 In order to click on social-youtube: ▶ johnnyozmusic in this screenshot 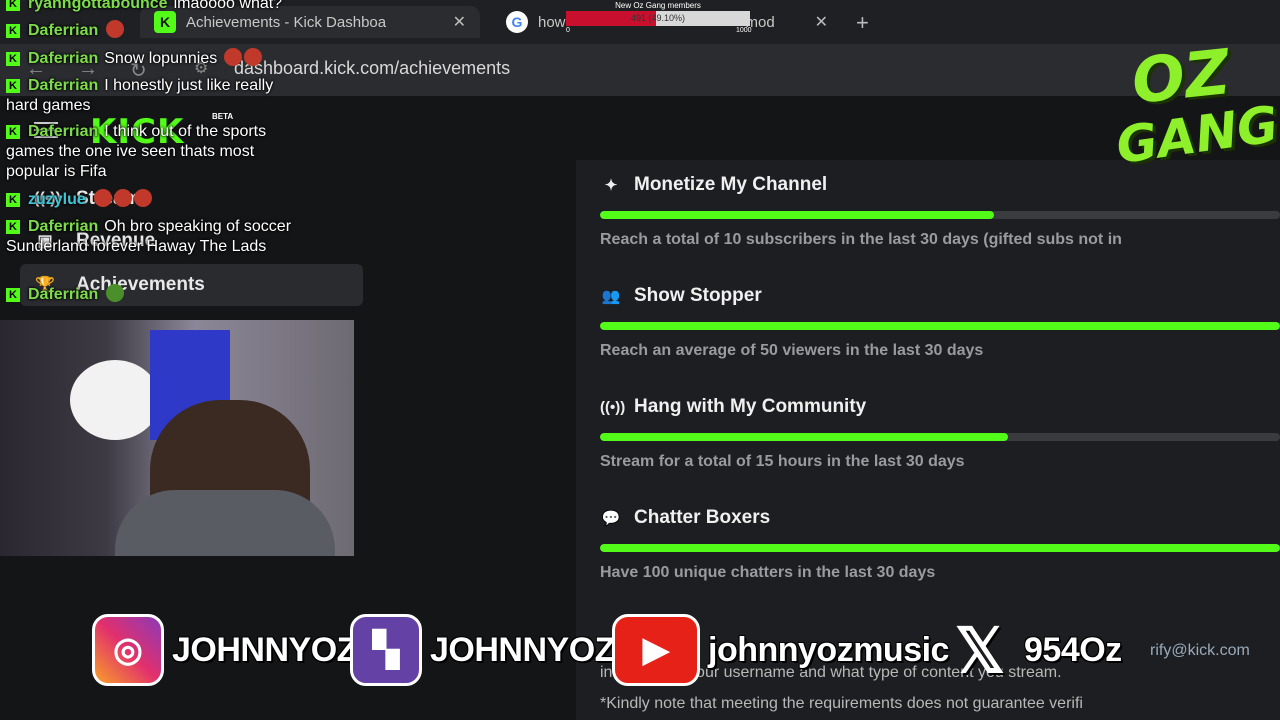, I will do `click(780, 650)`.